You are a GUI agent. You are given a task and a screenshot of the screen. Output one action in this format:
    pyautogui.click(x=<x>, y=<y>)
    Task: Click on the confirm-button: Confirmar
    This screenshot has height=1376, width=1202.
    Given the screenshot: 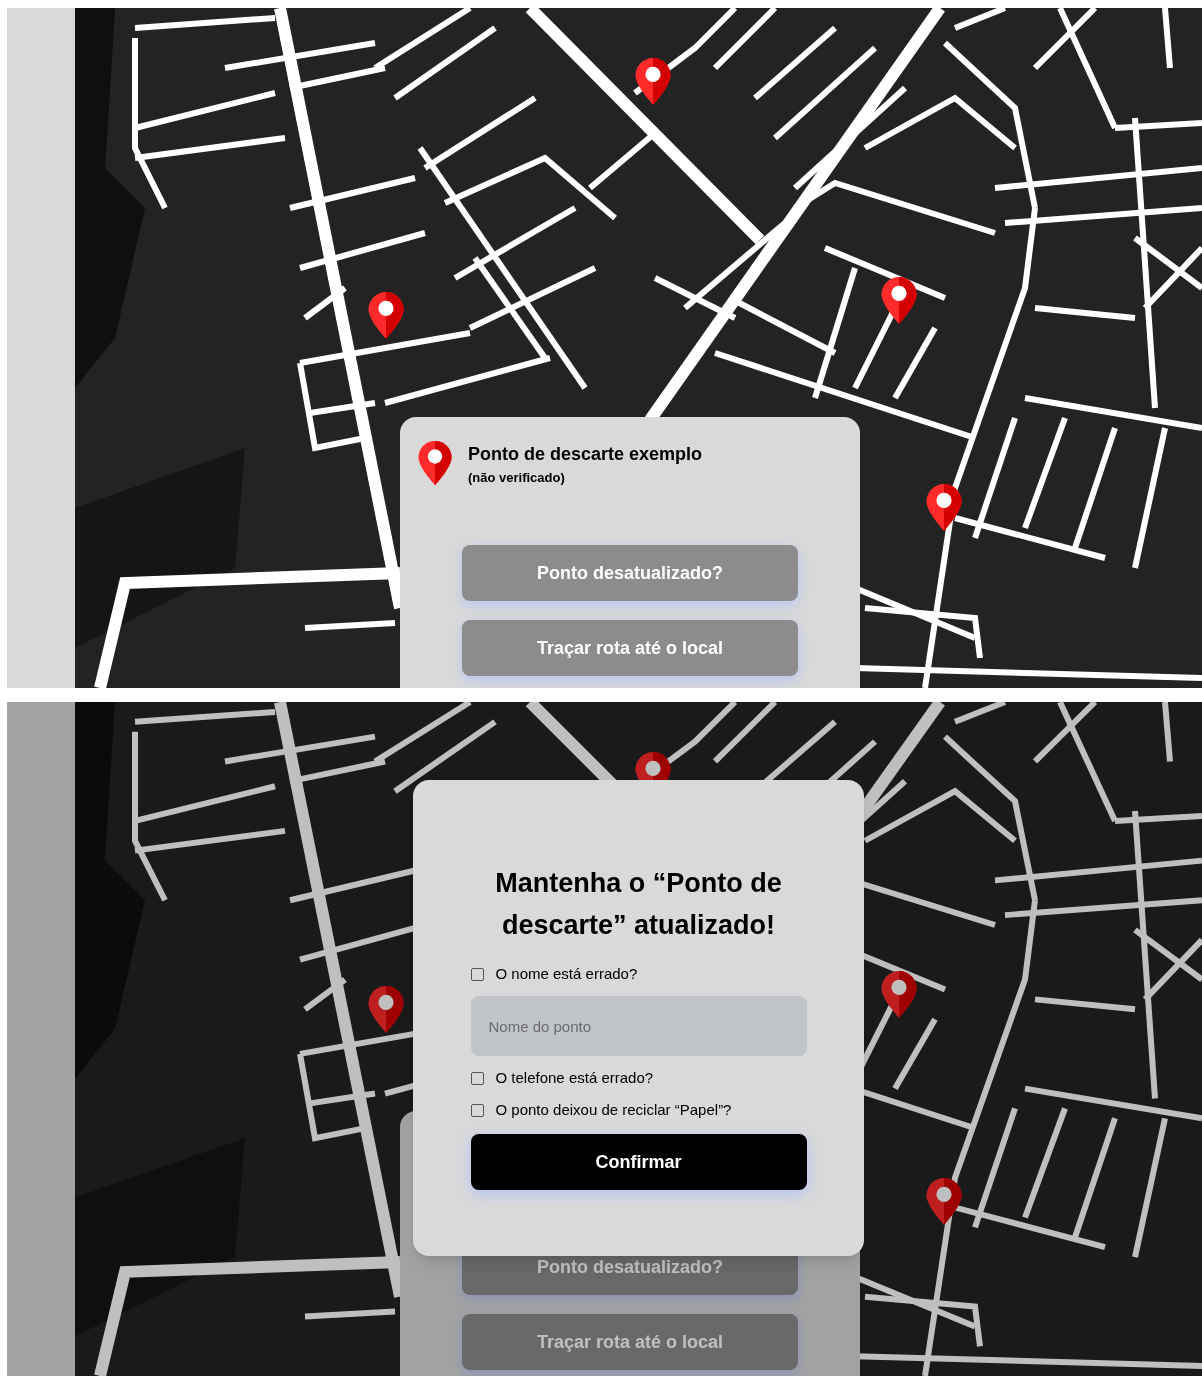 What is the action you would take?
    pyautogui.click(x=638, y=1162)
    